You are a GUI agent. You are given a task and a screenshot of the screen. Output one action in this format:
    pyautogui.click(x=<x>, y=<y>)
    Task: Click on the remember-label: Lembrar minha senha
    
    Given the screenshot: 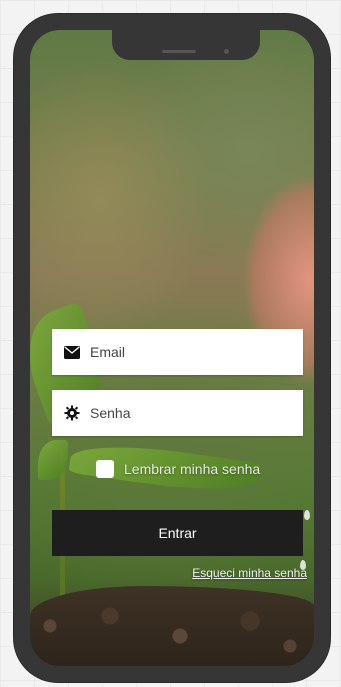 What is the action you would take?
    pyautogui.click(x=192, y=469)
    